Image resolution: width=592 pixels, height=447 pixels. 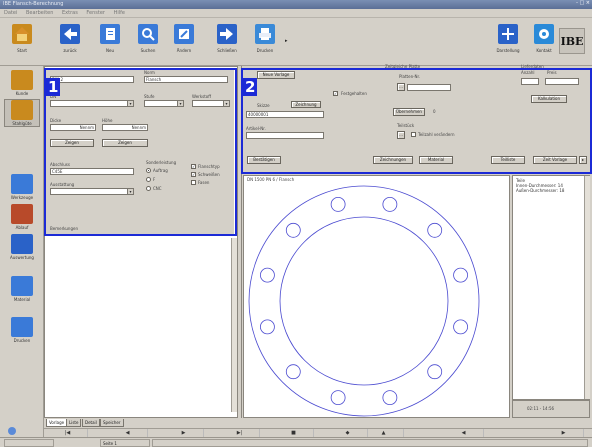 I want to click on time-box: 02:11 - 14:56, so click(x=551, y=409).